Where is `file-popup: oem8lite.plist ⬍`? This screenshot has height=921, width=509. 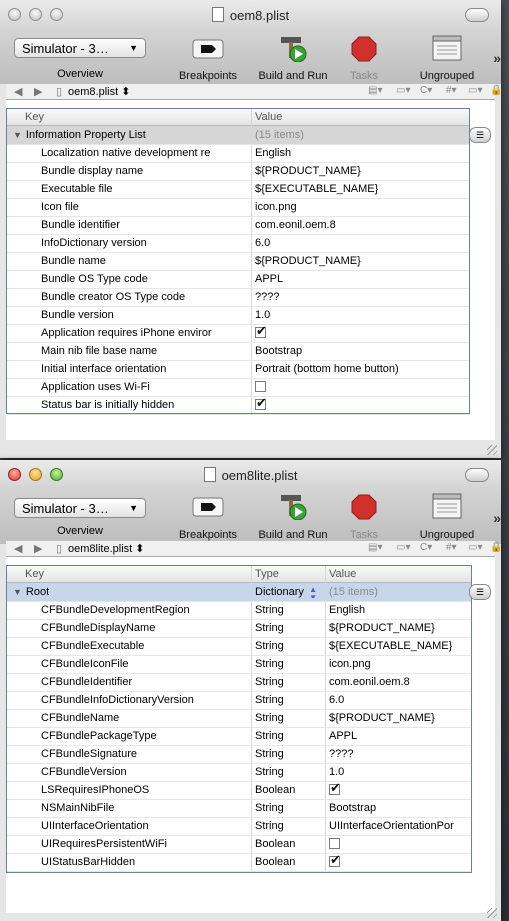 file-popup: oem8lite.plist ⬍ is located at coordinates (106, 548).